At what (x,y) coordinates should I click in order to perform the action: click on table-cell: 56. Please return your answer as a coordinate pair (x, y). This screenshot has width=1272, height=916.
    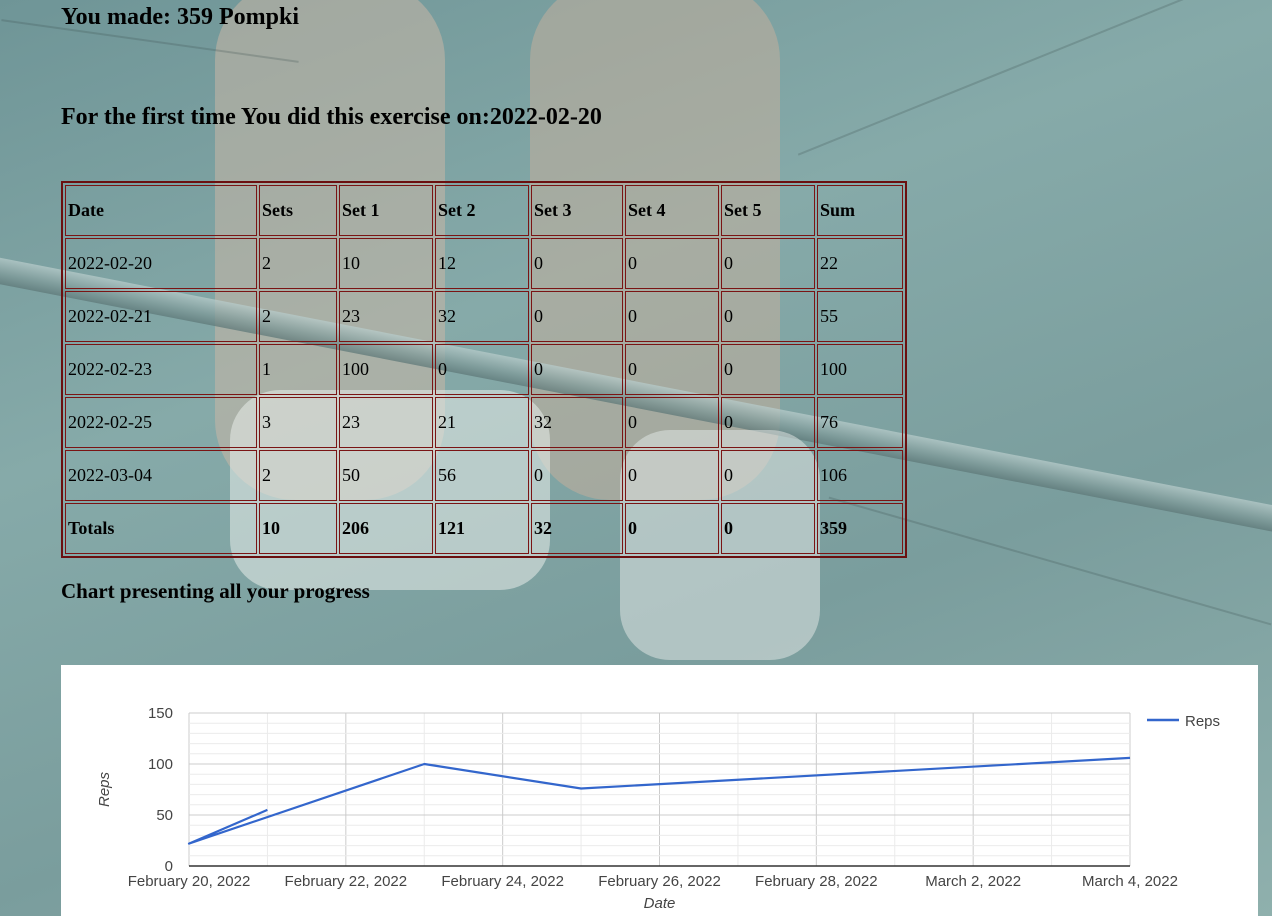
    Looking at the image, I should click on (482, 475).